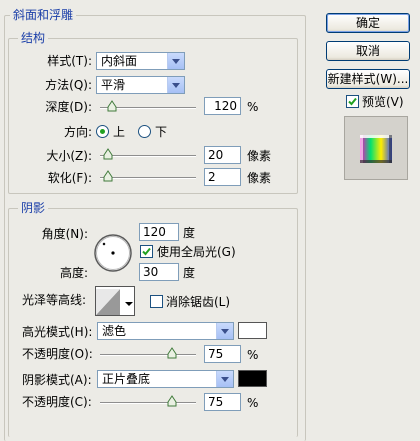  Describe the element at coordinates (159, 272) in the screenshot. I see `altitude-input: 30` at that location.